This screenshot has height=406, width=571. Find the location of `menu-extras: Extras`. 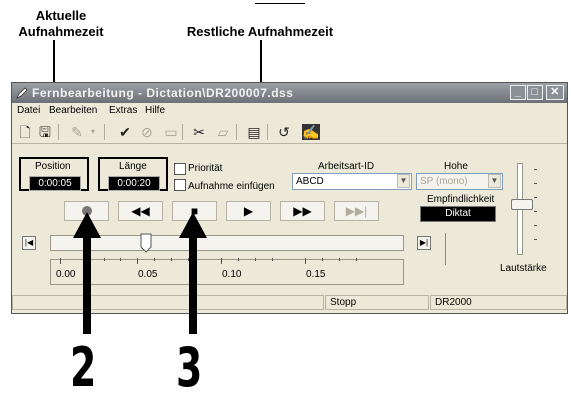

menu-extras: Extras is located at coordinates (123, 110).